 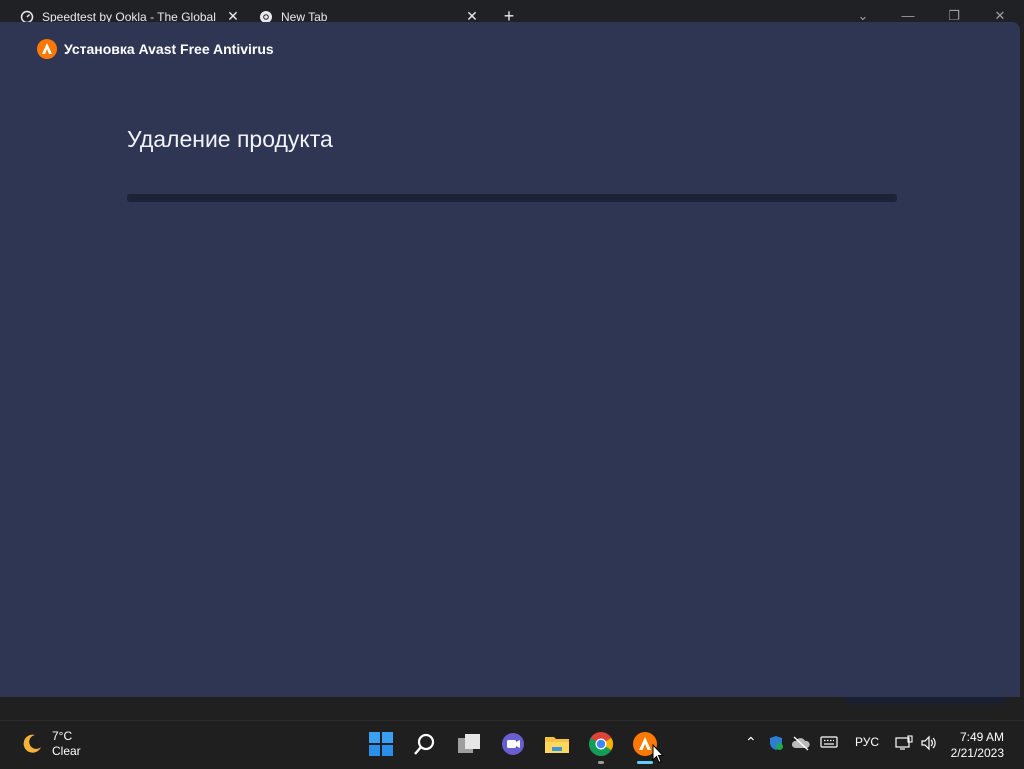 I want to click on onedrive-icon, so click(x=801, y=743).